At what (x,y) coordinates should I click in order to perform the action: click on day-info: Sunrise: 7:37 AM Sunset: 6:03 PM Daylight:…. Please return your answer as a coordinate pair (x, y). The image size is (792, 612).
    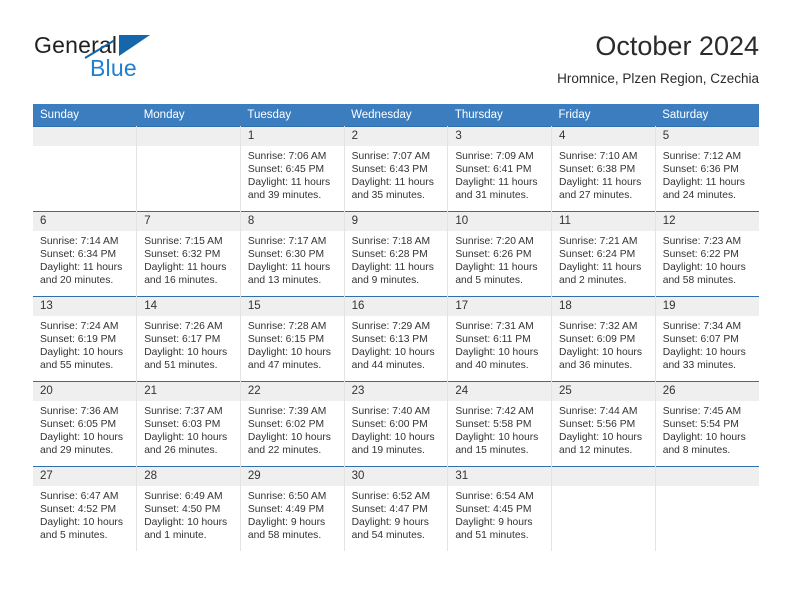
    Looking at the image, I should click on (188, 429).